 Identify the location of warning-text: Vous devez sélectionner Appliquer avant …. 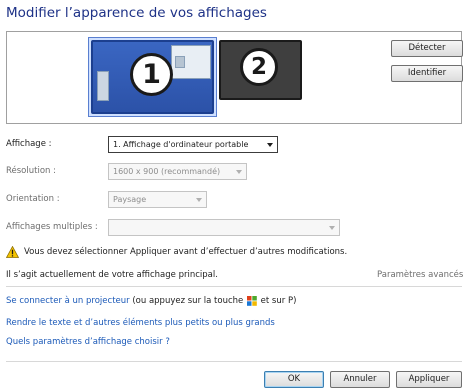
(186, 252).